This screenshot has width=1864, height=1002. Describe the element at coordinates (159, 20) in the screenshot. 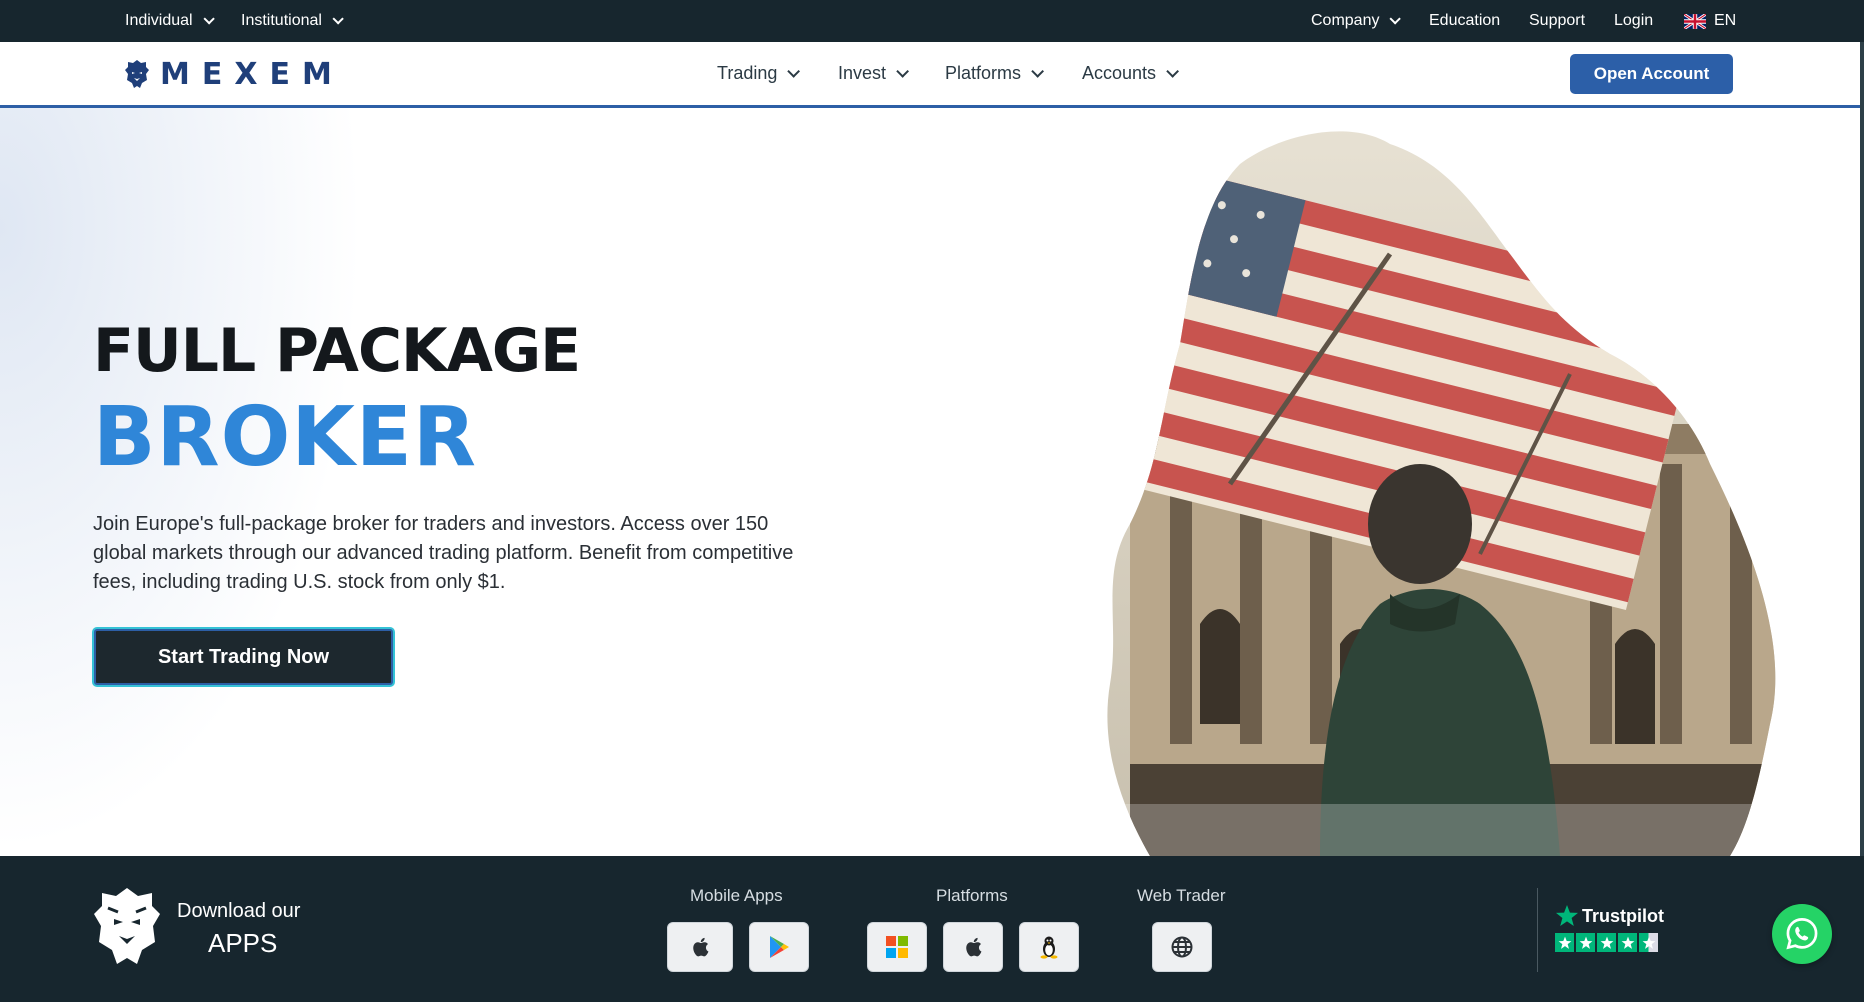

I see `individual-label: Individual` at that location.